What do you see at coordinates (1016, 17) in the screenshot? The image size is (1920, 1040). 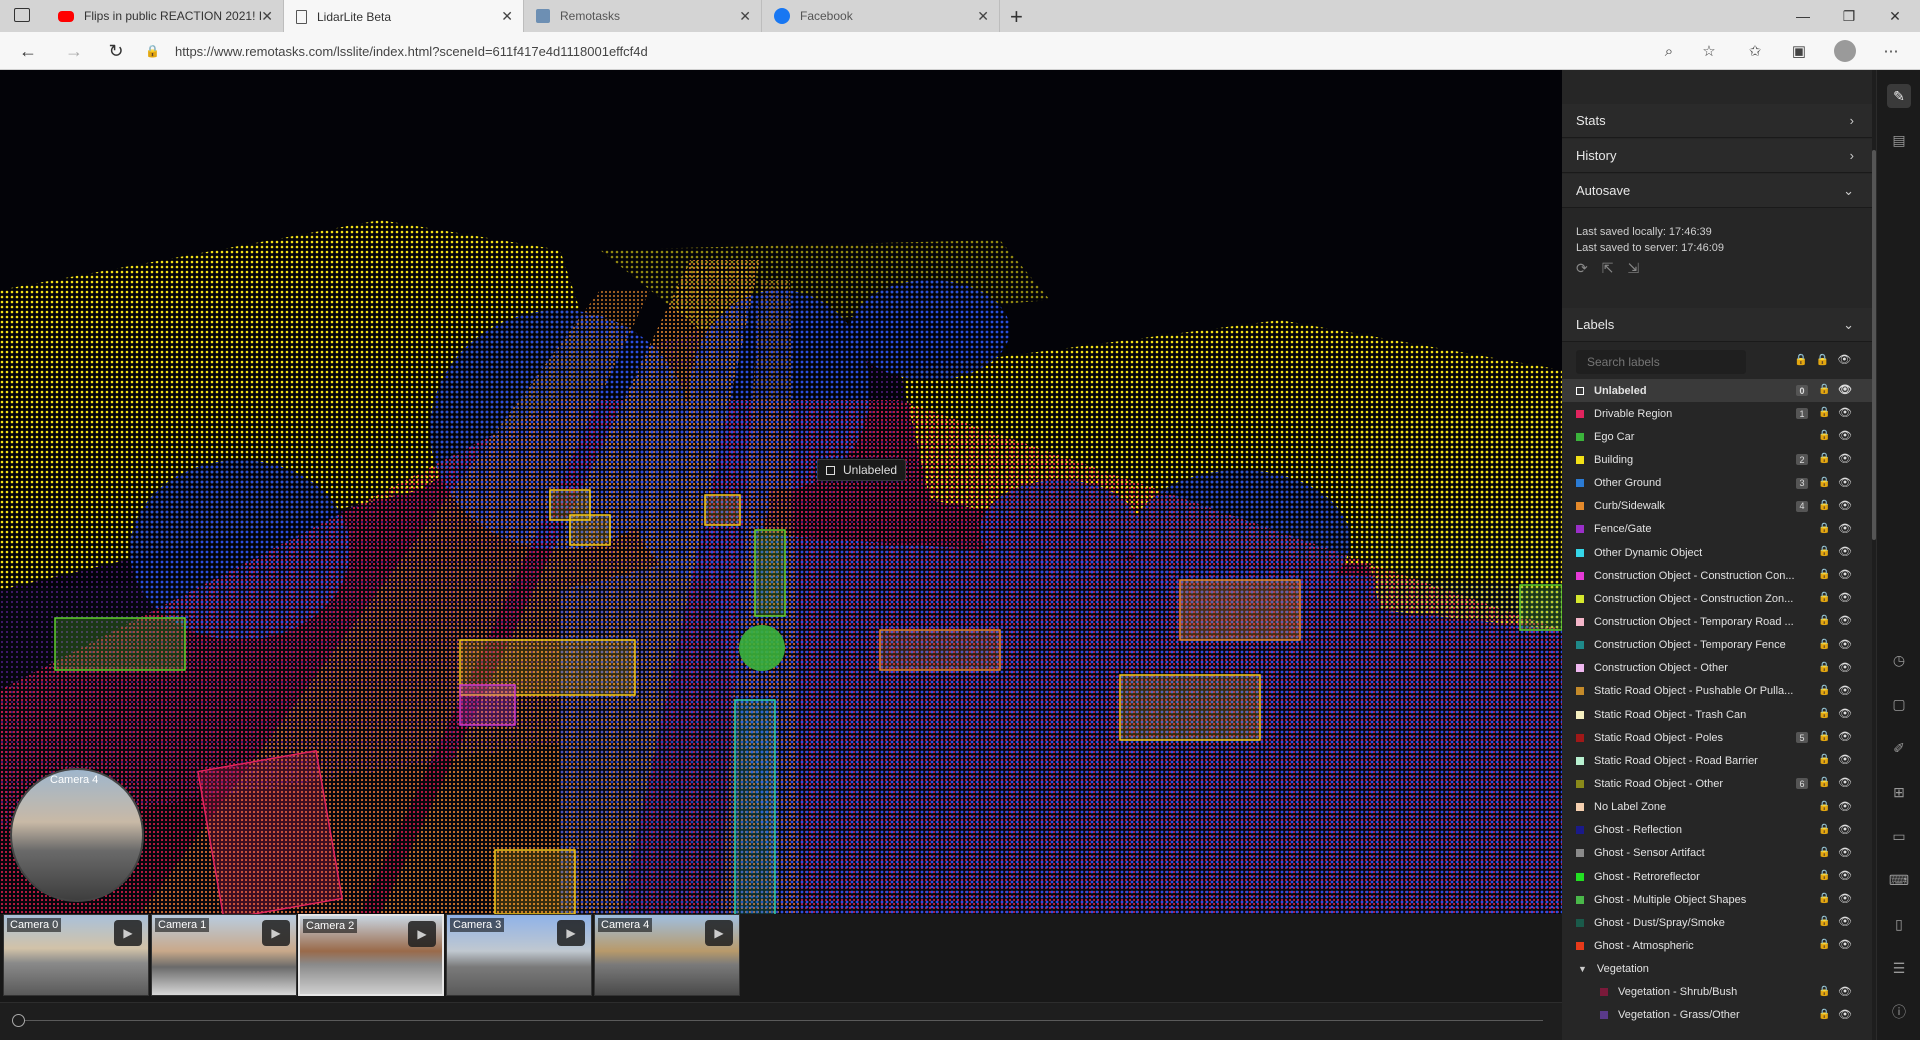 I see `new-tab-button: +` at bounding box center [1016, 17].